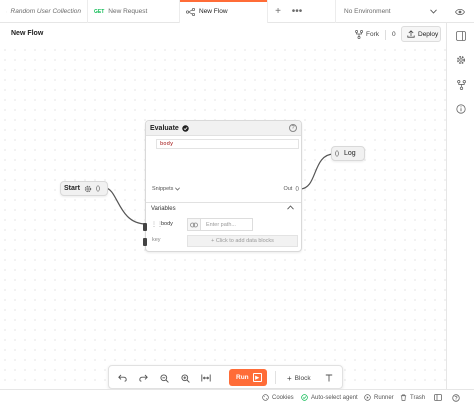  Describe the element at coordinates (283, 397) in the screenshot. I see `cookies-label: Cookies` at that location.